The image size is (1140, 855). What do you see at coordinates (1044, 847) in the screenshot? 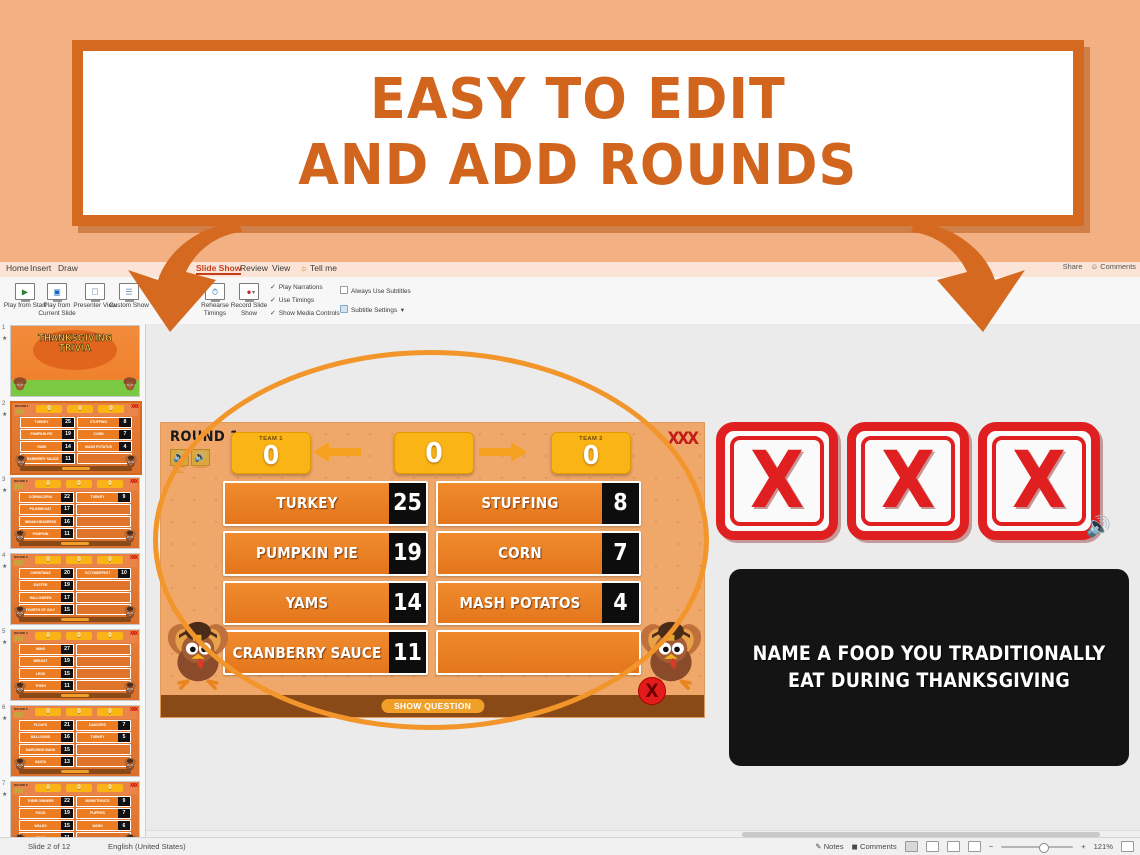
I see `zoom-slider-knob` at bounding box center [1044, 847].